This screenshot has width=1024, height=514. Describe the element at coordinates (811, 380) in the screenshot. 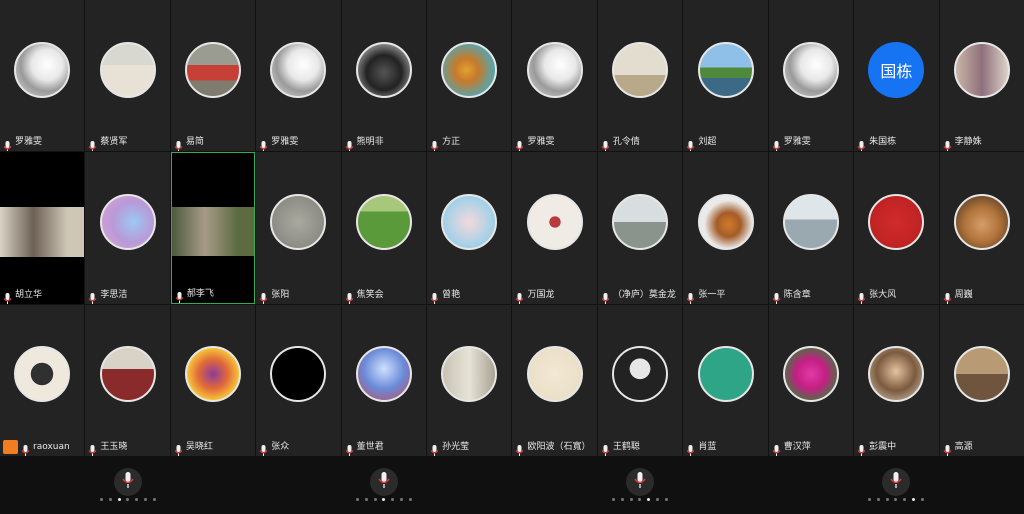

I see `participant-tile: 曹汉萍` at that location.